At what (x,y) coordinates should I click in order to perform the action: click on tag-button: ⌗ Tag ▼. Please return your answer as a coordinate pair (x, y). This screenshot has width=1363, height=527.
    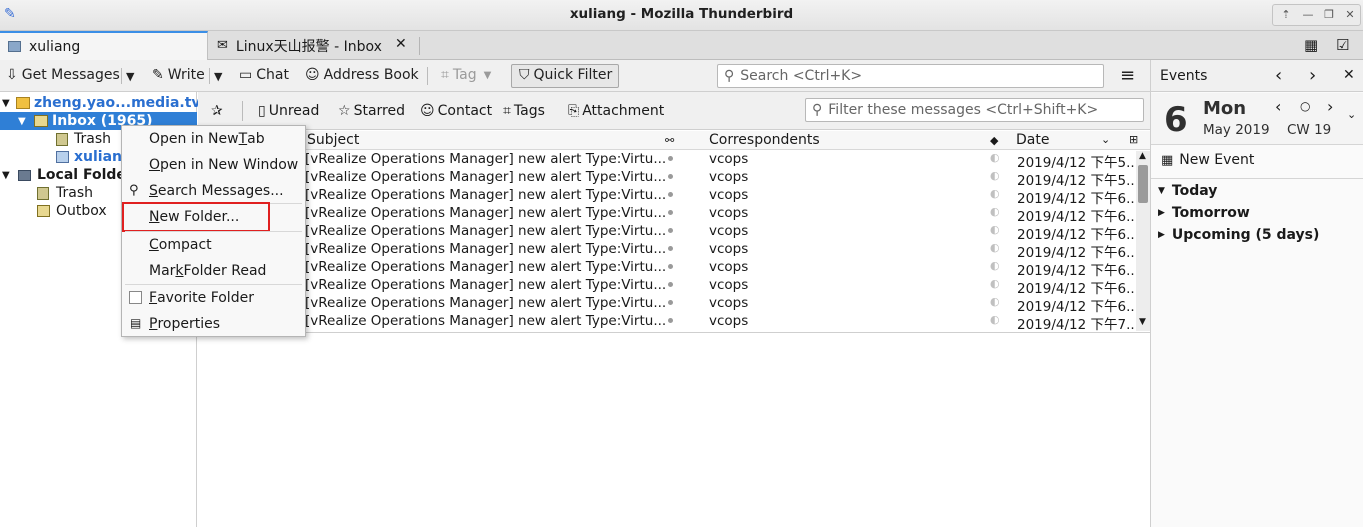
    Looking at the image, I should click on (466, 75).